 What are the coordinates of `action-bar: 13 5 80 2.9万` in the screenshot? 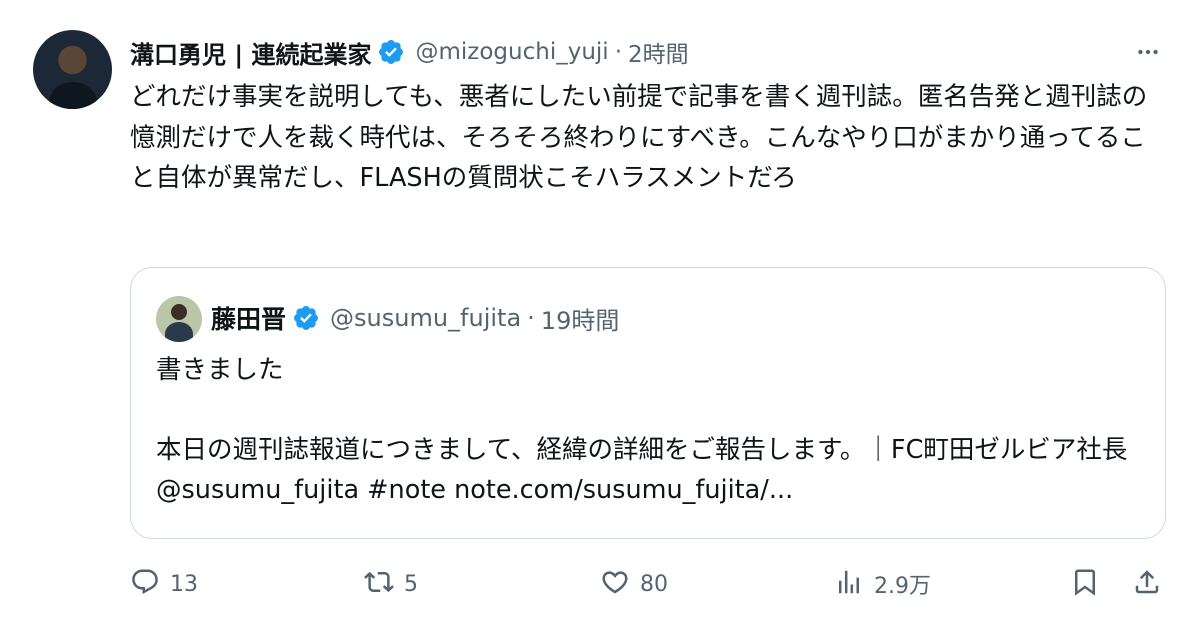 It's located at (650, 584).